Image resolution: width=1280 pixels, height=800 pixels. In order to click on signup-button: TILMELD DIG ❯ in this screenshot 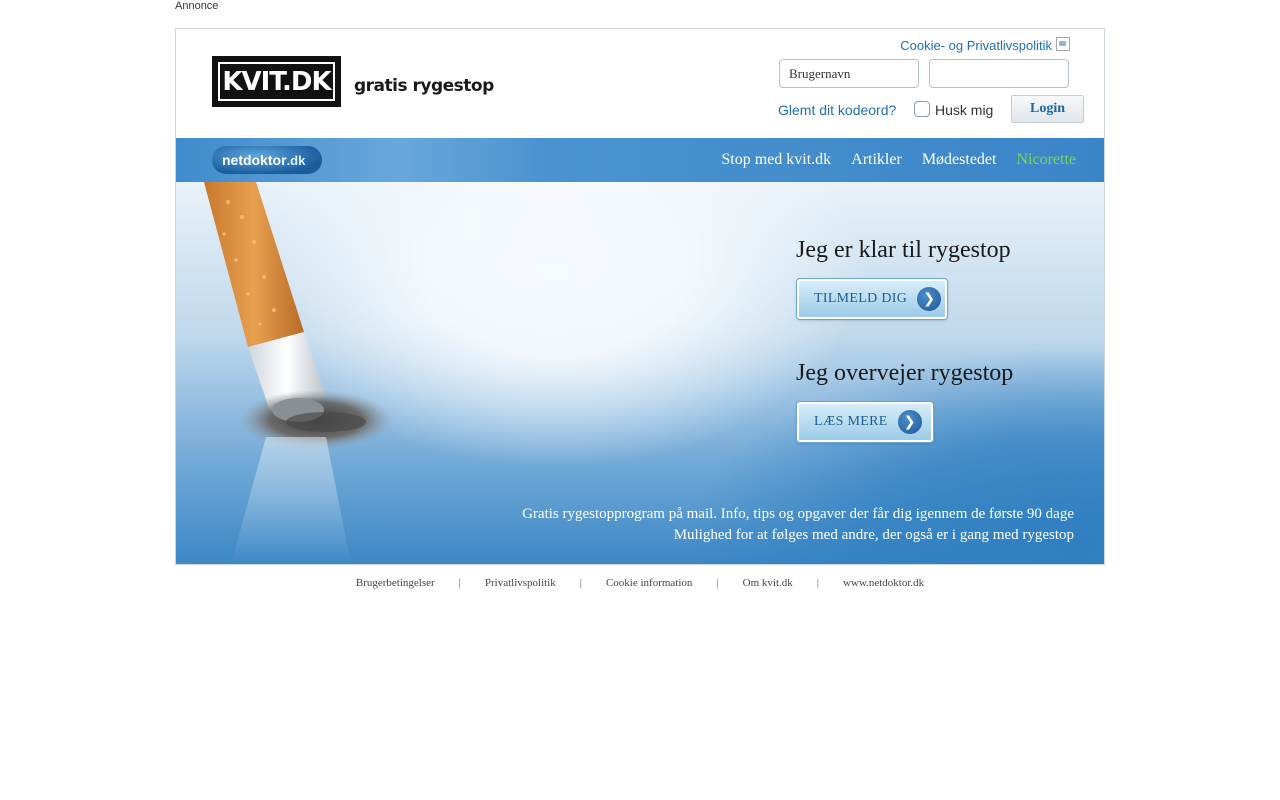, I will do `click(872, 299)`.